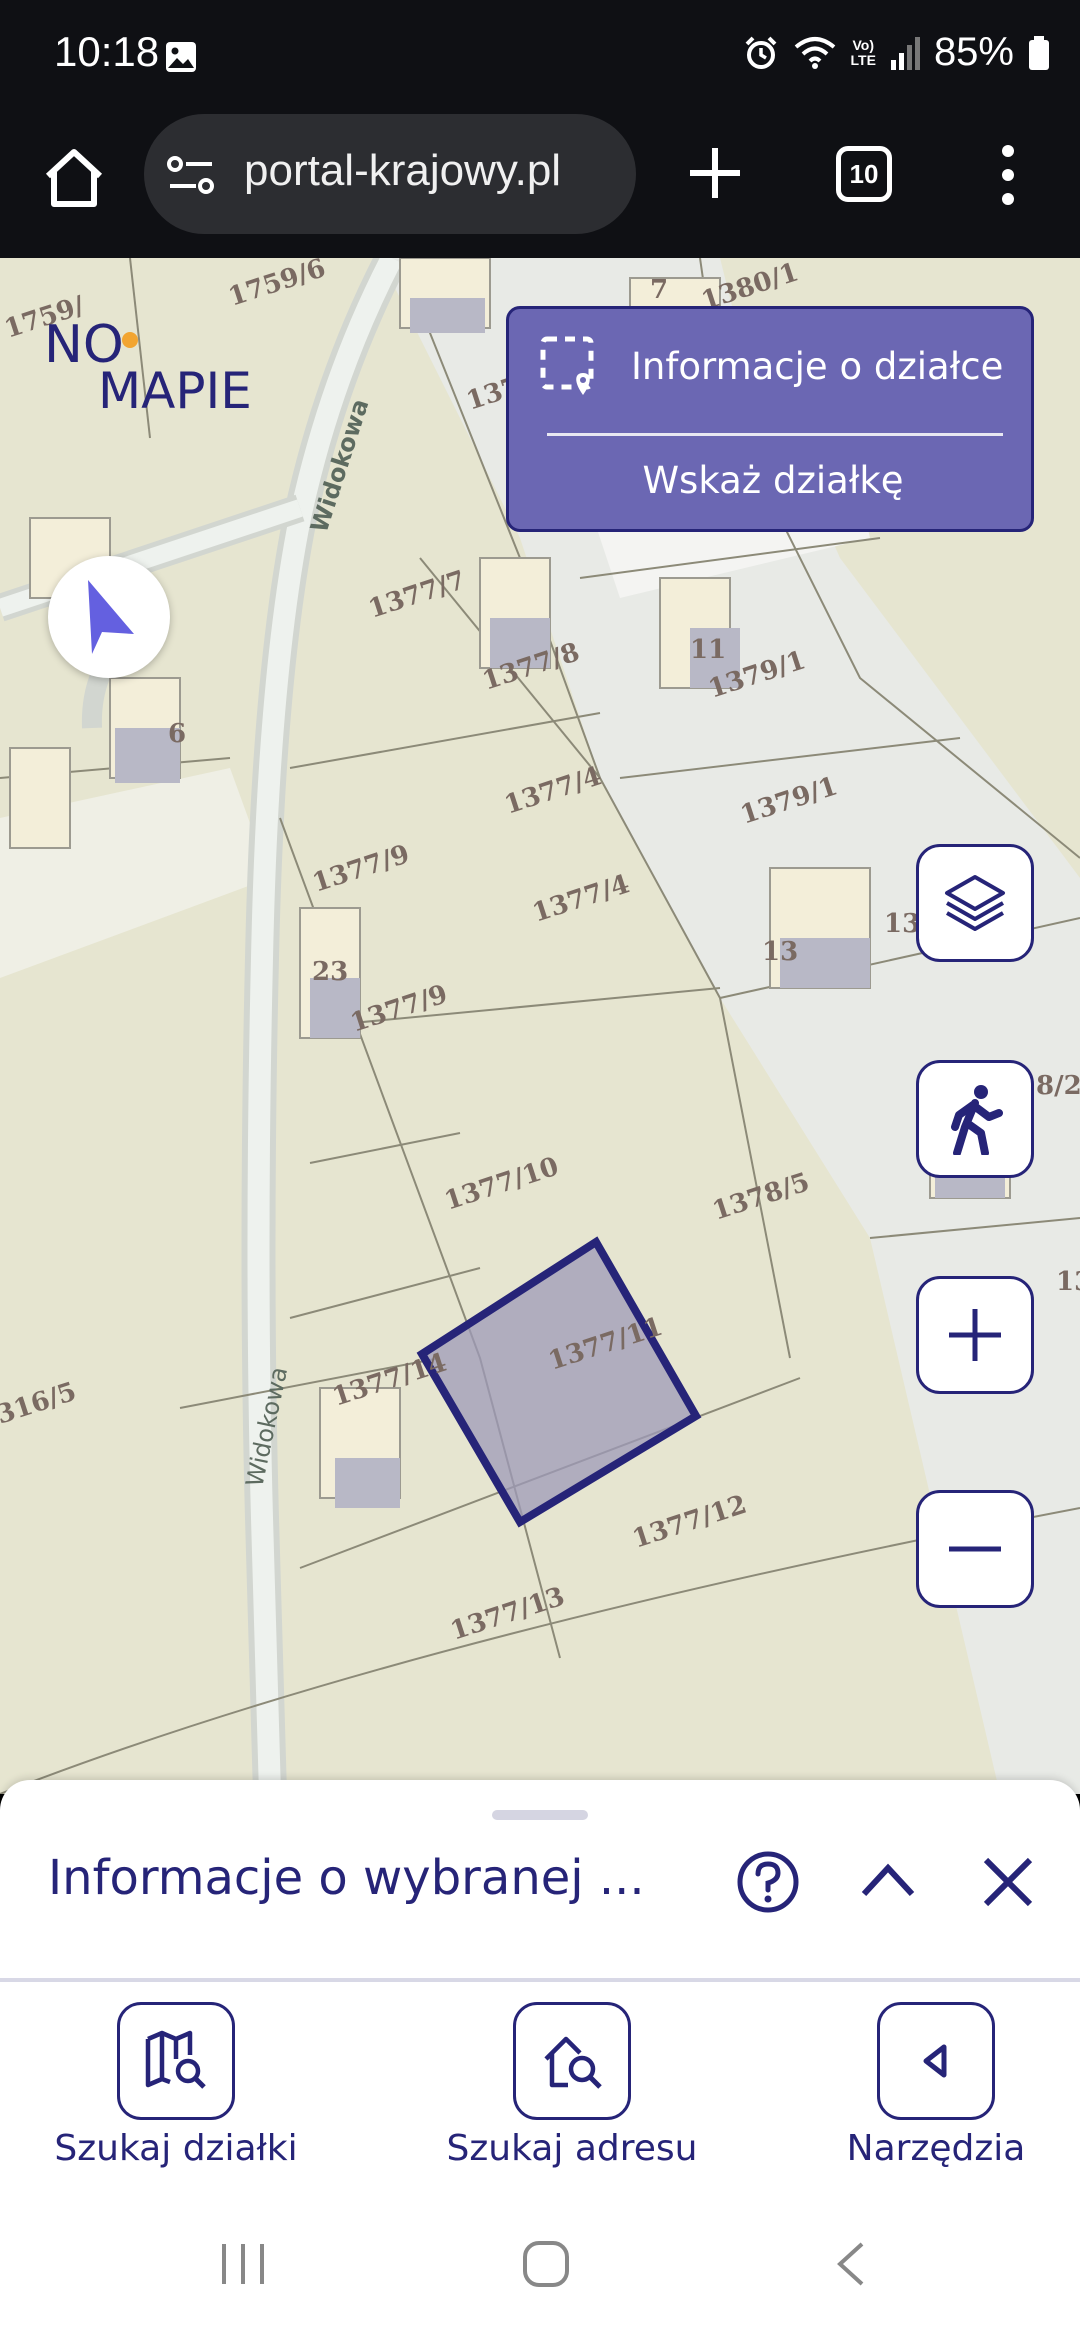 The height and width of the screenshot is (2340, 1080). I want to click on parcel-label: 11, so click(708, 650).